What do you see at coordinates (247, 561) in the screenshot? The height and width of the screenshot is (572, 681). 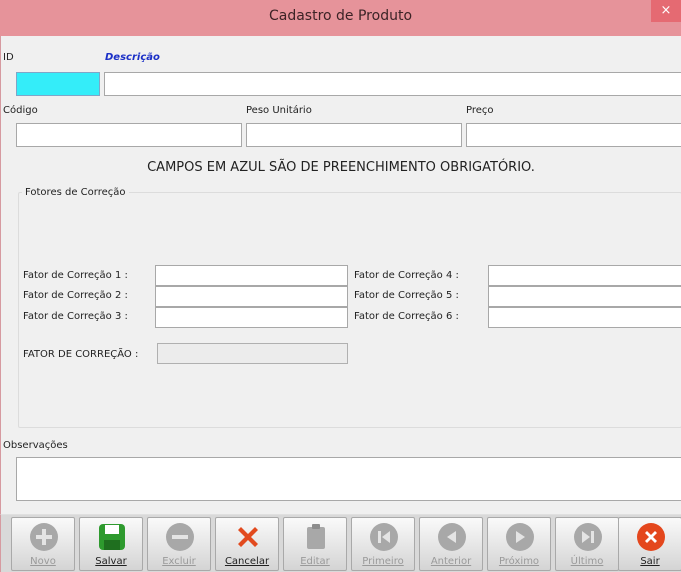 I see `cancelar-label: Cancelar` at bounding box center [247, 561].